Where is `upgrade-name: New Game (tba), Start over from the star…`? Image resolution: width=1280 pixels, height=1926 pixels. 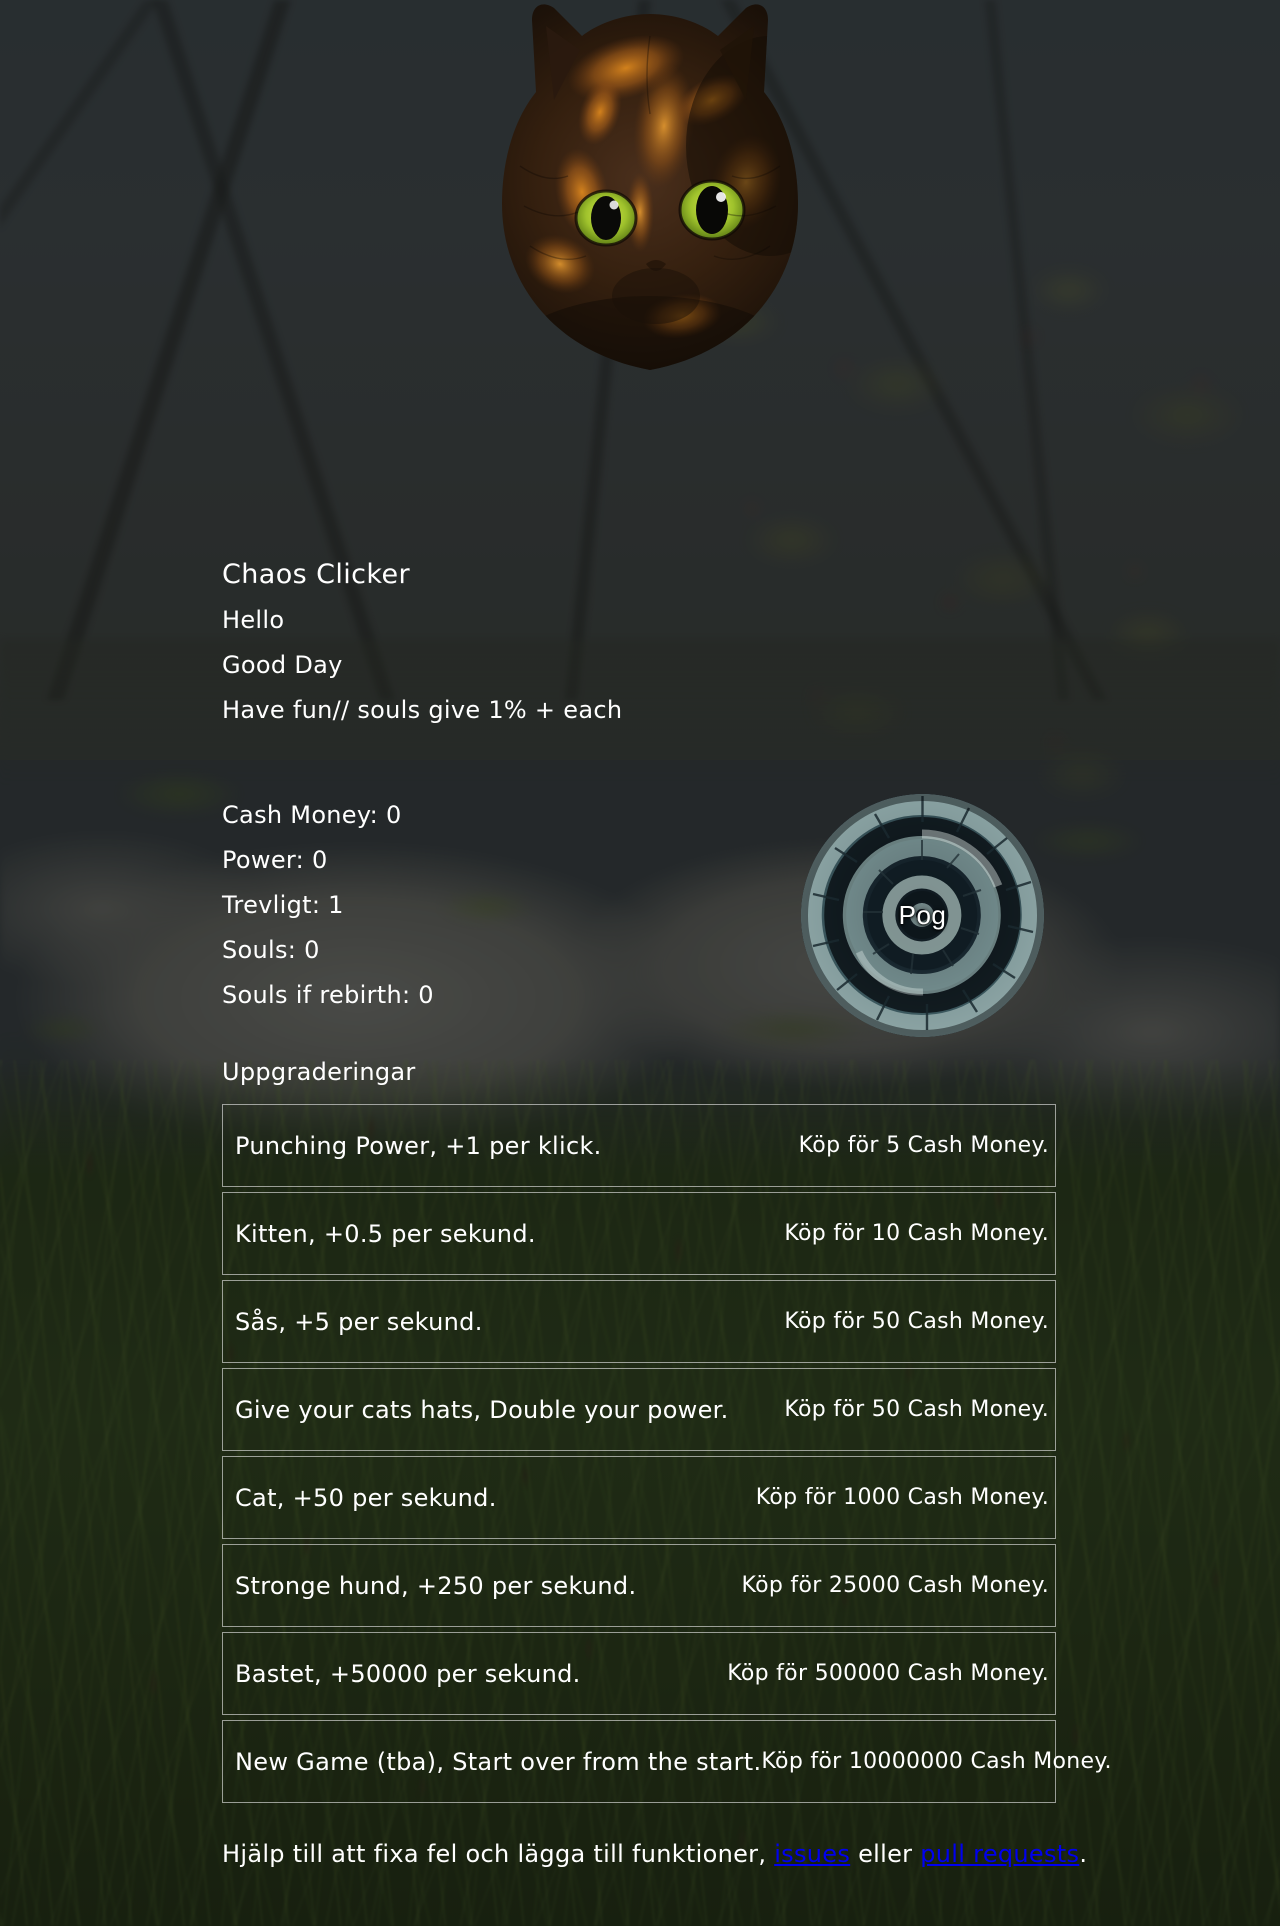
upgrade-name: New Game (tba), Start over from the star… is located at coordinates (498, 1761).